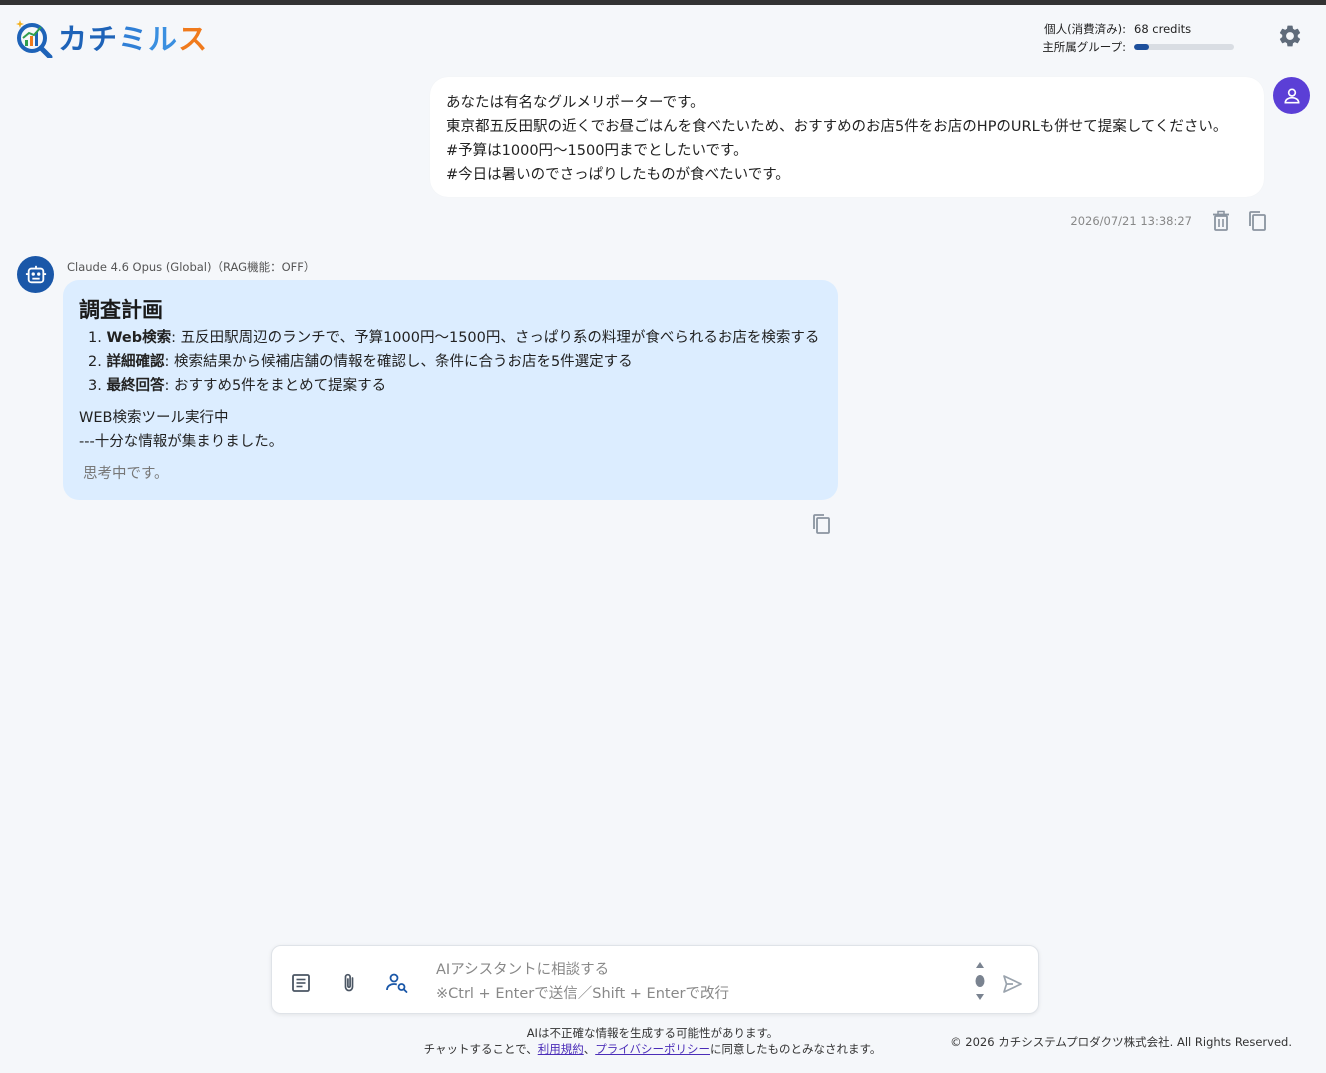 This screenshot has height=1073, width=1326. Describe the element at coordinates (1141, 47) in the screenshot. I see `group-credits-bar-fill` at that location.